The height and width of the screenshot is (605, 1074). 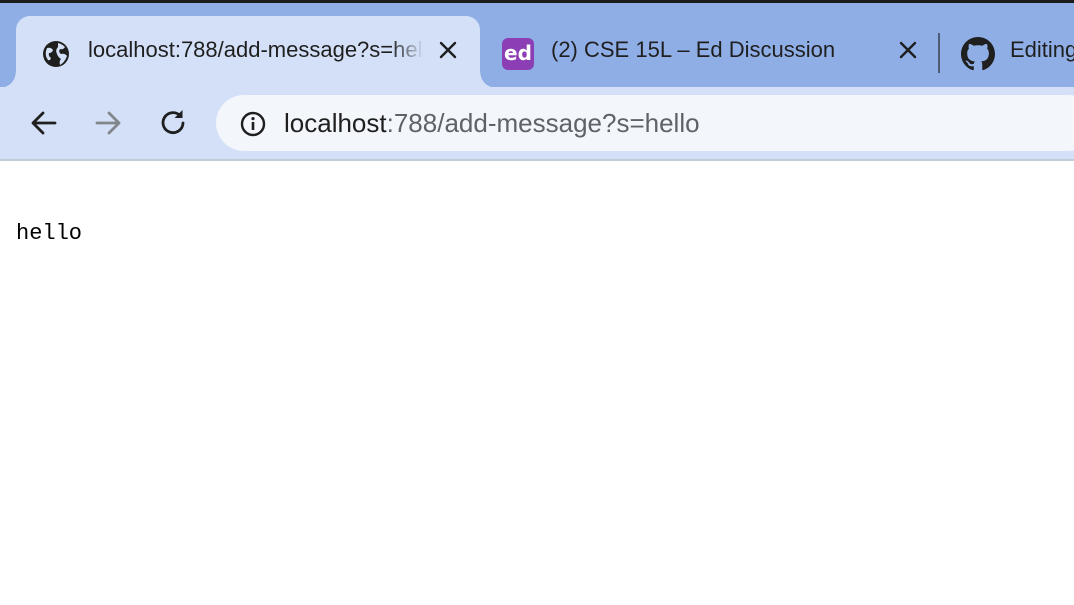 I want to click on tab-title-ed-discussion: (2) CSE 15L – Ed Discussion, so click(x=716, y=50).